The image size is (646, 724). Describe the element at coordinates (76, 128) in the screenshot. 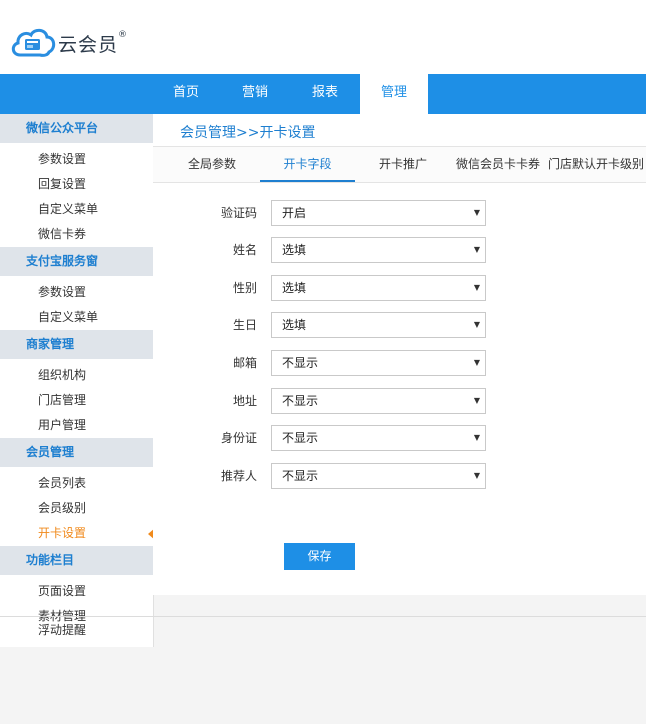

I see `sidebar-group-wechat: 微信公众平台` at that location.